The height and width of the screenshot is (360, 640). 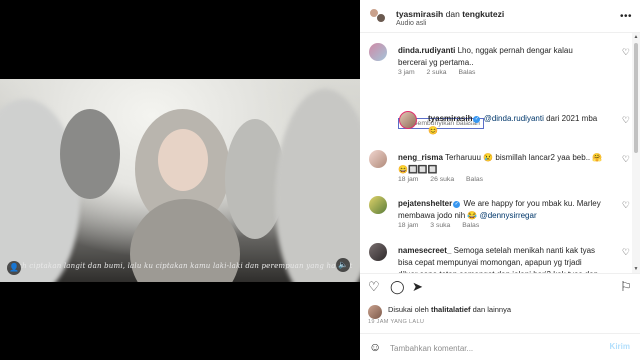 What do you see at coordinates (411, 23) in the screenshot?
I see `audio-label: Audio asli` at bounding box center [411, 23].